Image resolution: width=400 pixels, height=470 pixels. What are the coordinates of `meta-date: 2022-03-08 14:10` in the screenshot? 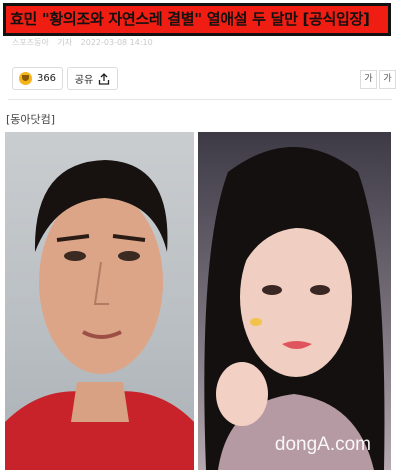 It's located at (116, 42).